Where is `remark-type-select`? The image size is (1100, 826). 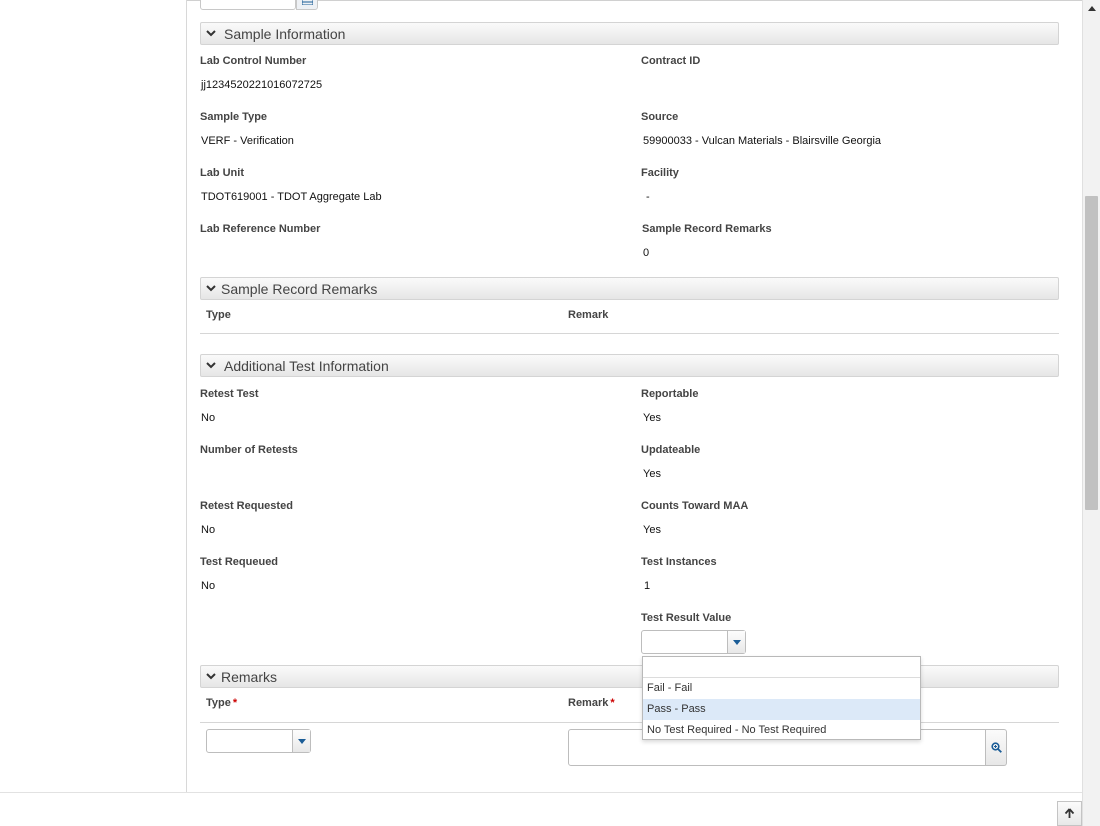
remark-type-select is located at coordinates (258, 741).